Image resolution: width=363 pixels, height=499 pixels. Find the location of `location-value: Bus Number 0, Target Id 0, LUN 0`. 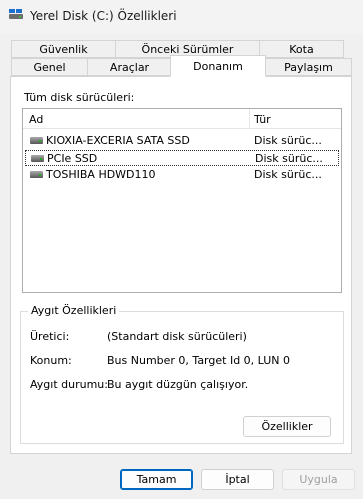

location-value: Bus Number 0, Target Id 0, LUN 0 is located at coordinates (199, 360).